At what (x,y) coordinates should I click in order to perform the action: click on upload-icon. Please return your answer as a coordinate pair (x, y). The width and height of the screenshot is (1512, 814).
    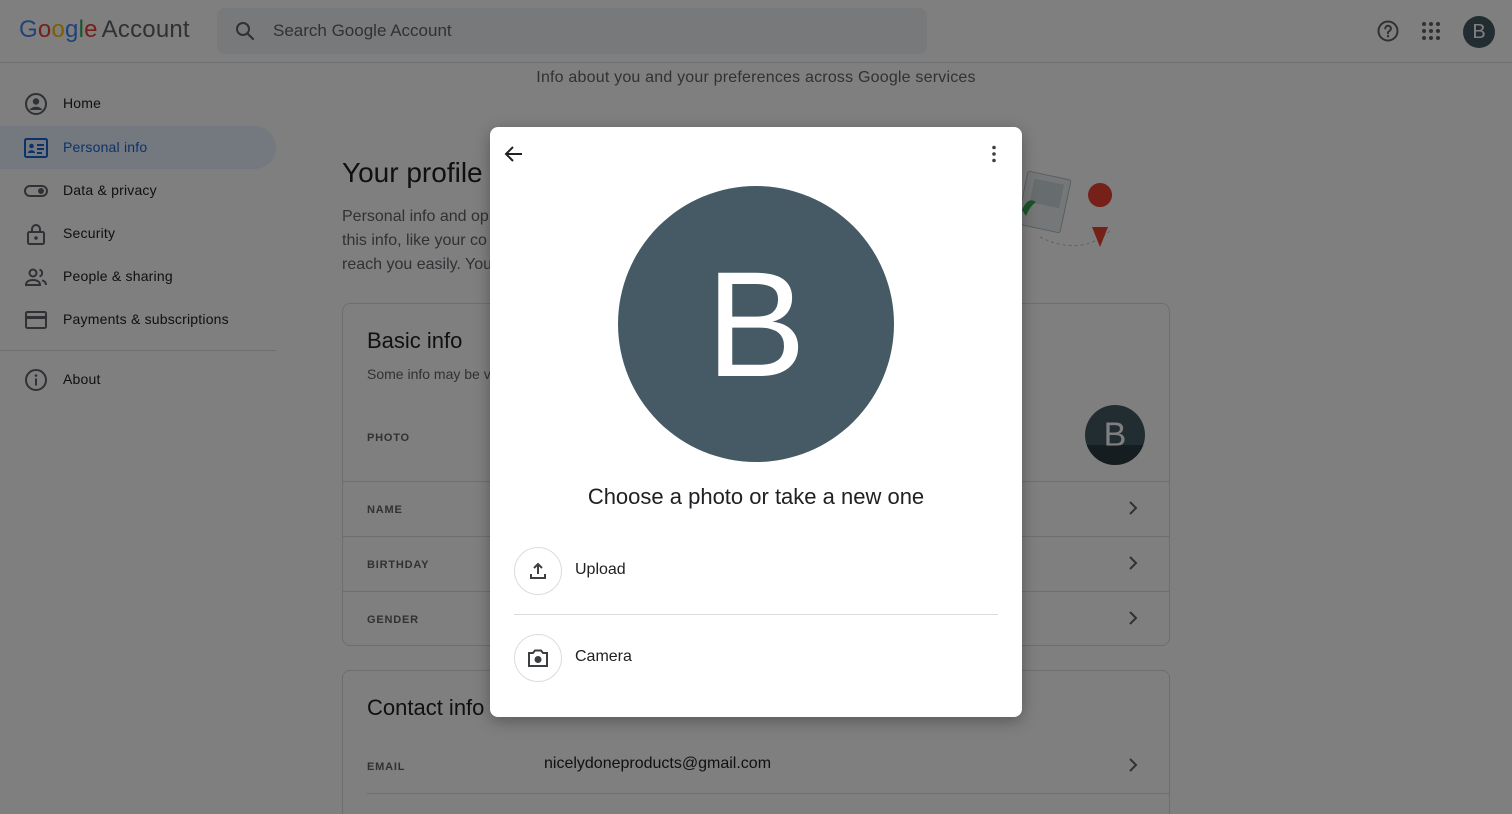
    Looking at the image, I should click on (538, 570).